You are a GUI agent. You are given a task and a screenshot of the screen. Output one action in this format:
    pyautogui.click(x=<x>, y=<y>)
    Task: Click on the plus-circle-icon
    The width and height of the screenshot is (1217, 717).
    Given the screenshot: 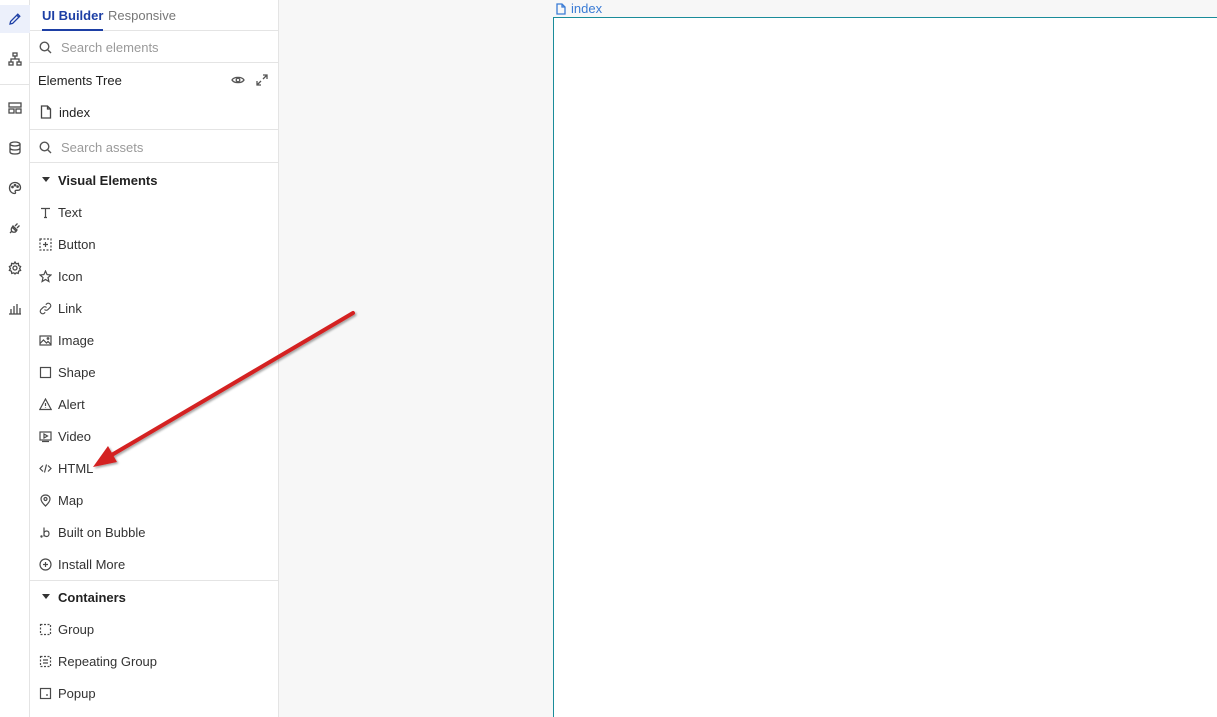 What is the action you would take?
    pyautogui.click(x=45, y=564)
    